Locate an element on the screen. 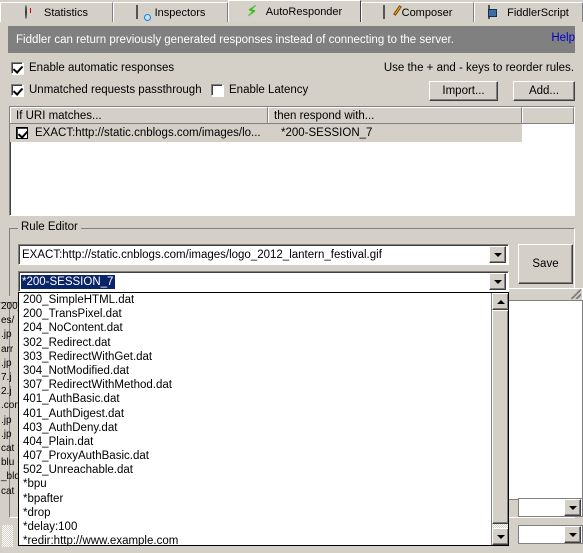 The image size is (583, 553). rule-editor-title: Rule Editor is located at coordinates (49, 227).